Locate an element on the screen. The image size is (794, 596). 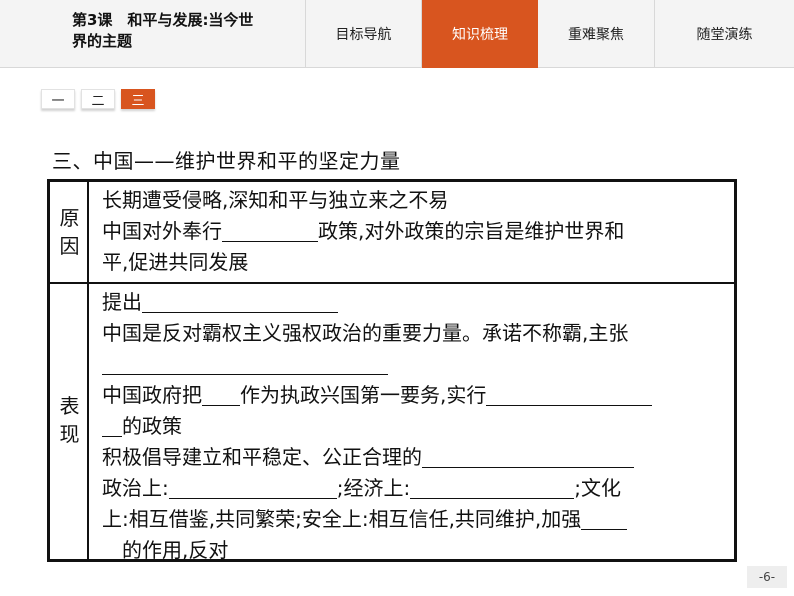
fill-blank-strengthen-cont is located at coordinates (112, 549).